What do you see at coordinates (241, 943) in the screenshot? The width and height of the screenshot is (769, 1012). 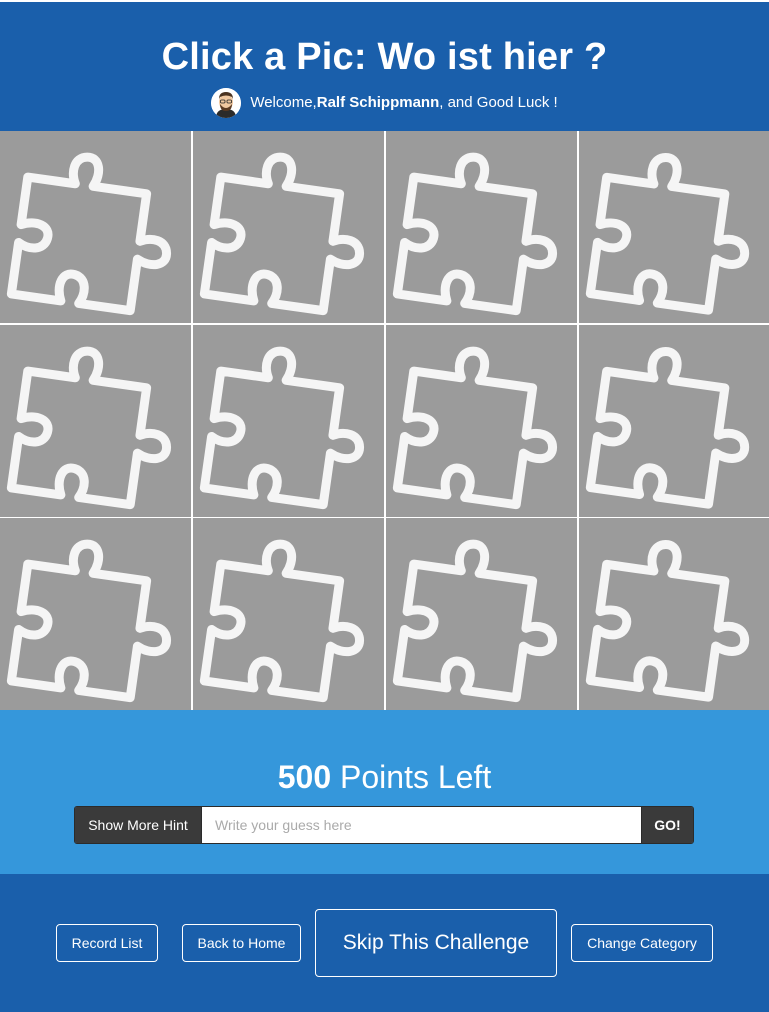 I see `back-to-home-button: Back to Home` at bounding box center [241, 943].